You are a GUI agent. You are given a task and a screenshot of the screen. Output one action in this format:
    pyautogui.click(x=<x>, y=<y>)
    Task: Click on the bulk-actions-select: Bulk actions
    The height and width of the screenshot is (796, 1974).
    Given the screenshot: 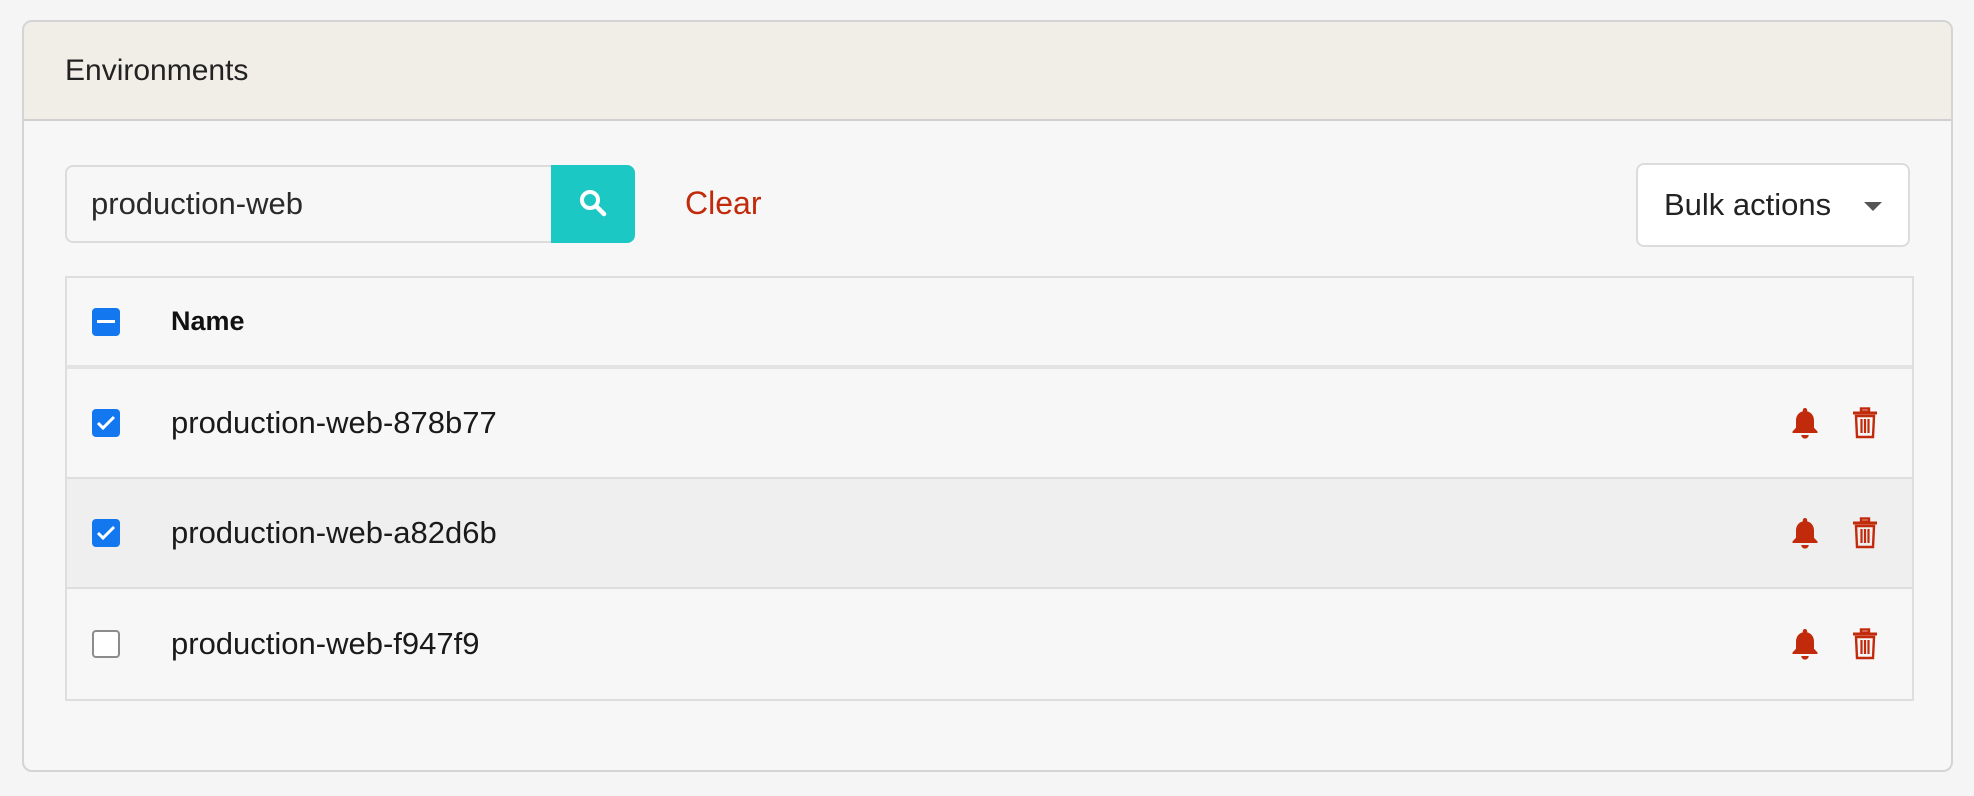 What is the action you would take?
    pyautogui.click(x=1773, y=205)
    